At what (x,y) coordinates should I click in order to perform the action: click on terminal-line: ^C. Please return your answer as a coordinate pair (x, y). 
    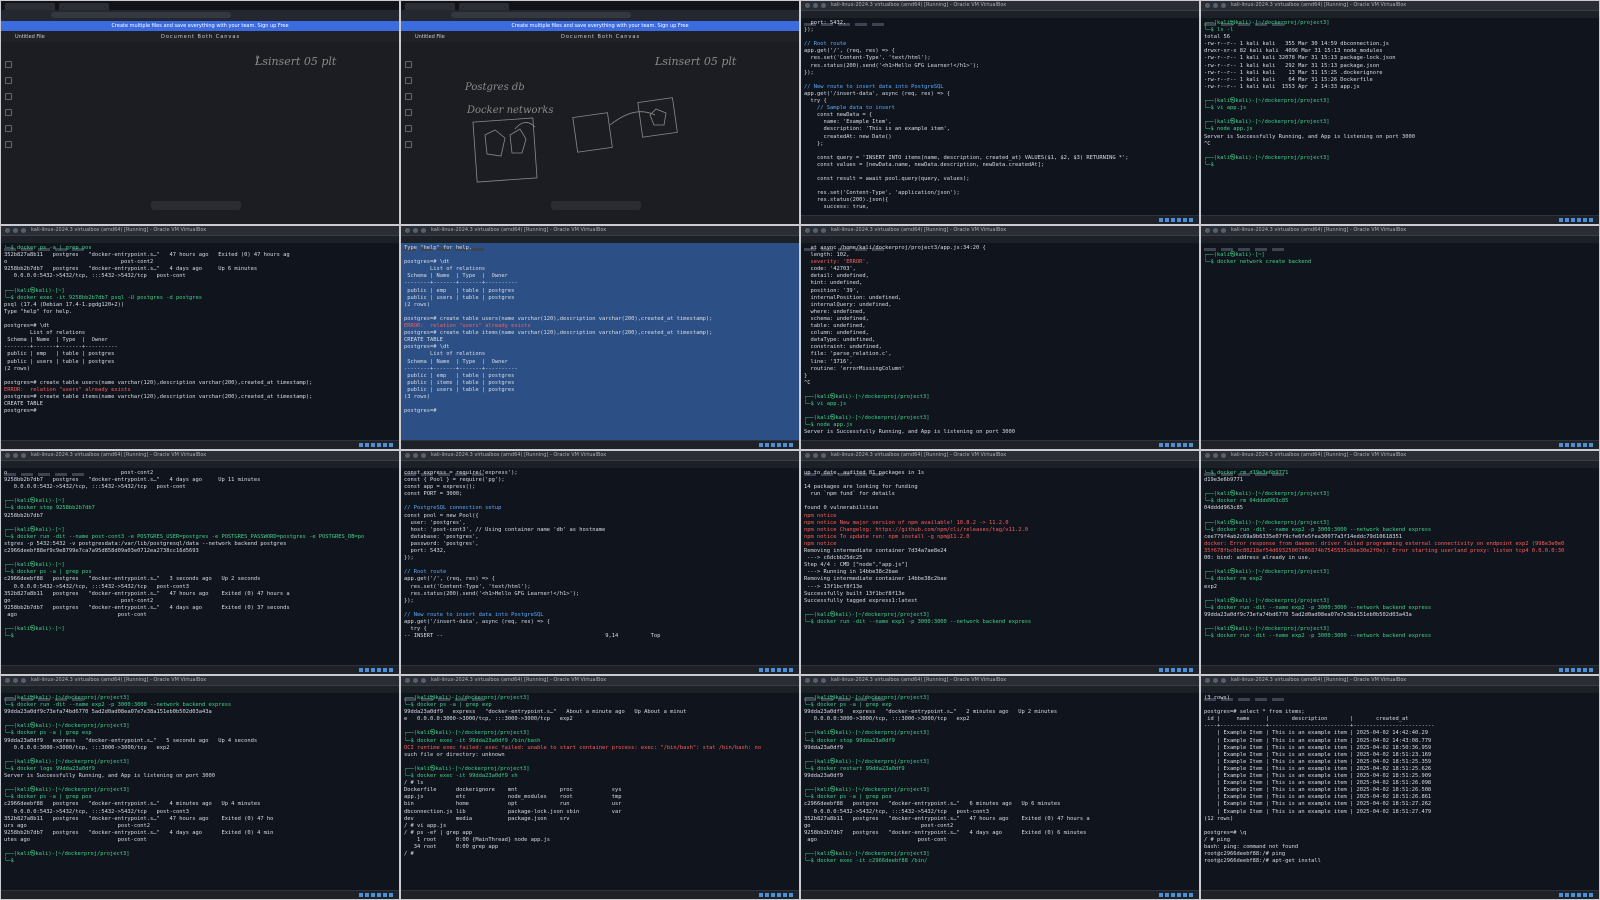
    Looking at the image, I should click on (1207, 143).